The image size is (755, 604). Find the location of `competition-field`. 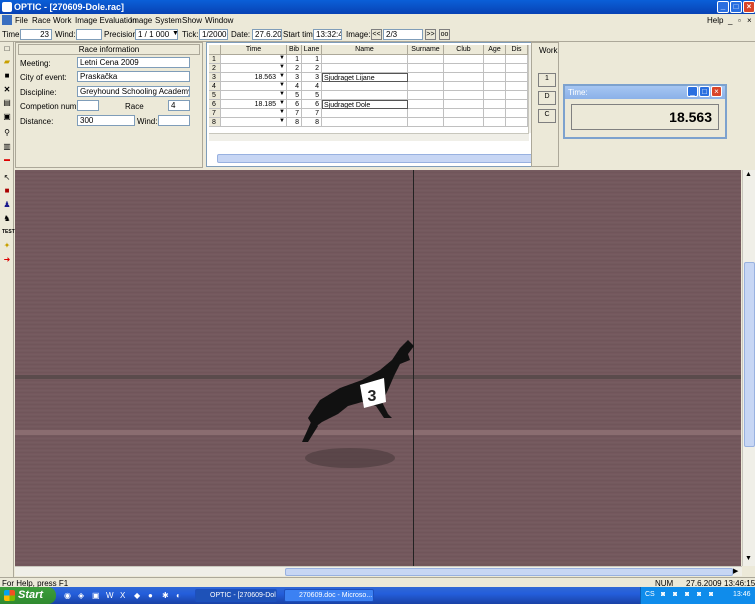

competition-field is located at coordinates (88, 105).